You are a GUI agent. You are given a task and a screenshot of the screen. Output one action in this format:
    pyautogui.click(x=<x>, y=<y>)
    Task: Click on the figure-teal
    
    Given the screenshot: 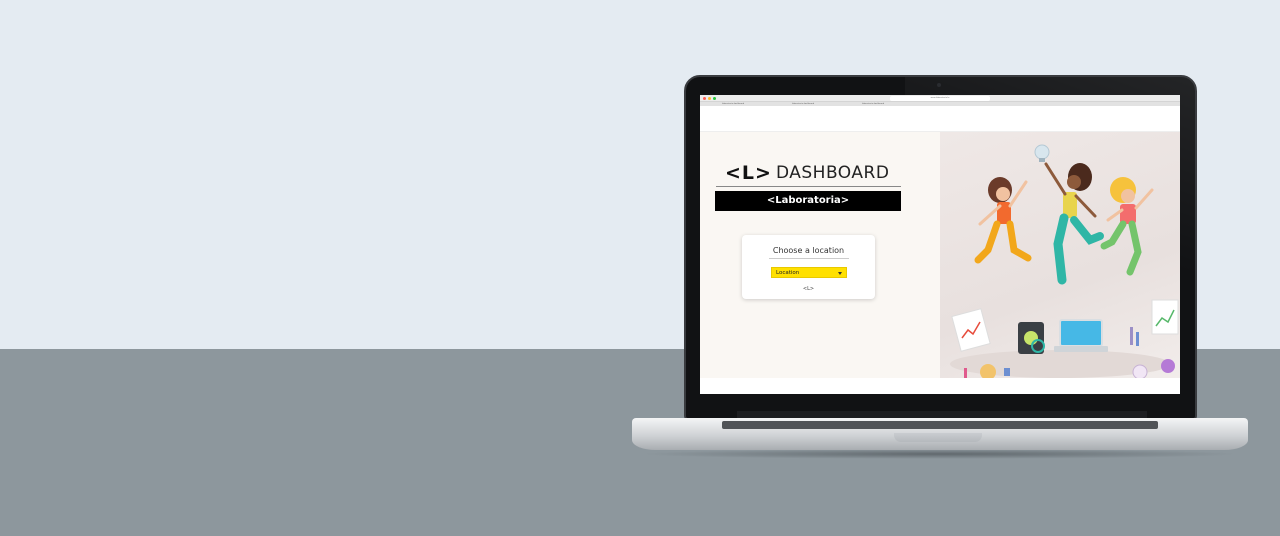 What is the action you would take?
    pyautogui.click(x=1074, y=223)
    